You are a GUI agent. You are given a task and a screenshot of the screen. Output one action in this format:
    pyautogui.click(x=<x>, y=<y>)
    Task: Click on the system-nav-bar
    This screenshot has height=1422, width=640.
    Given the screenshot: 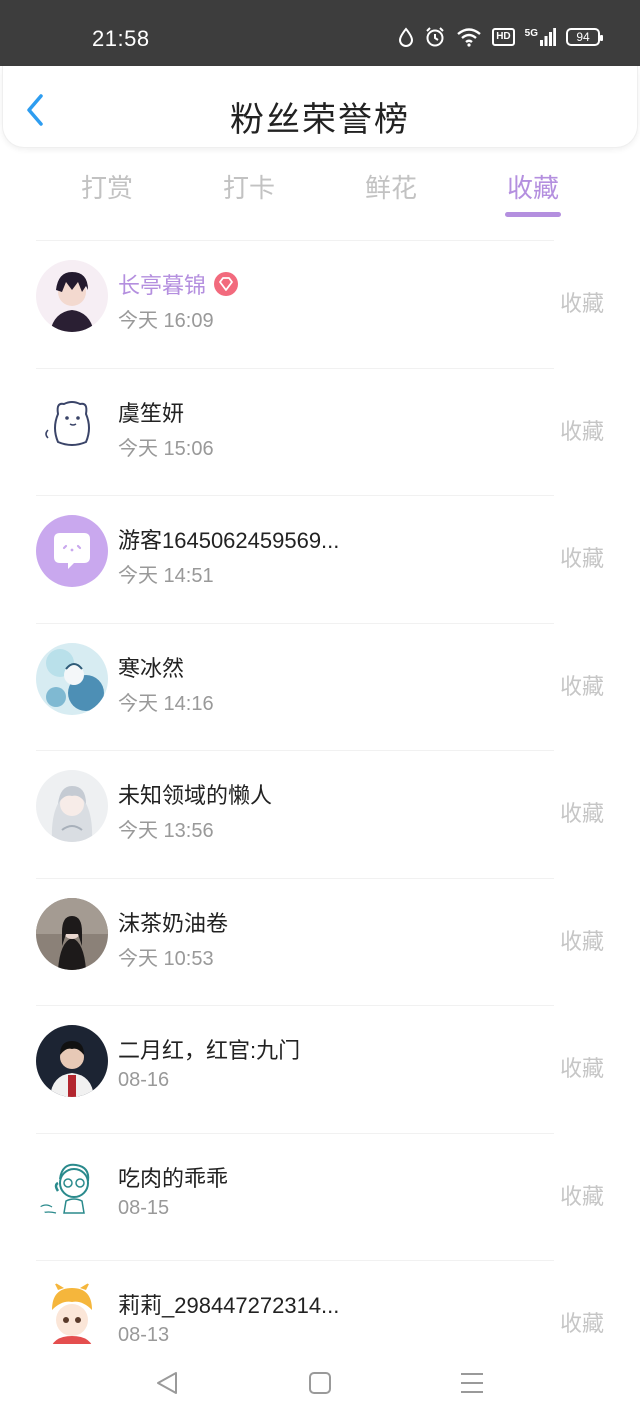 What is the action you would take?
    pyautogui.click(x=320, y=1383)
    